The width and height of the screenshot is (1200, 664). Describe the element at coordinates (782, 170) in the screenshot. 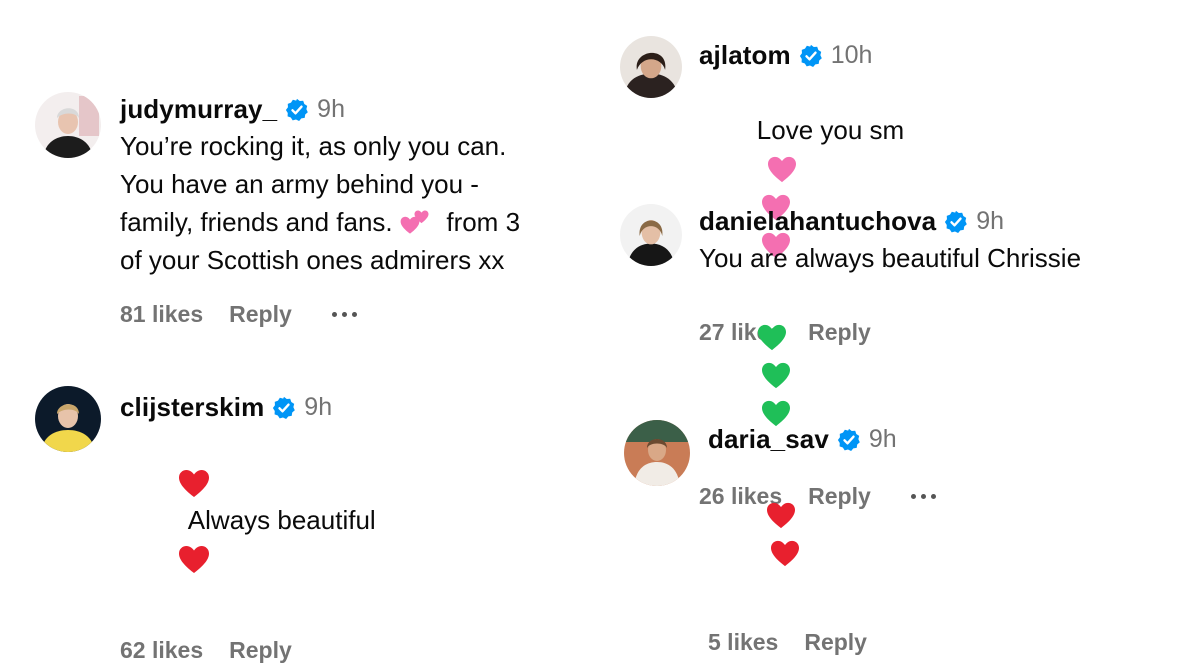

I see `pink-heart-icon` at that location.